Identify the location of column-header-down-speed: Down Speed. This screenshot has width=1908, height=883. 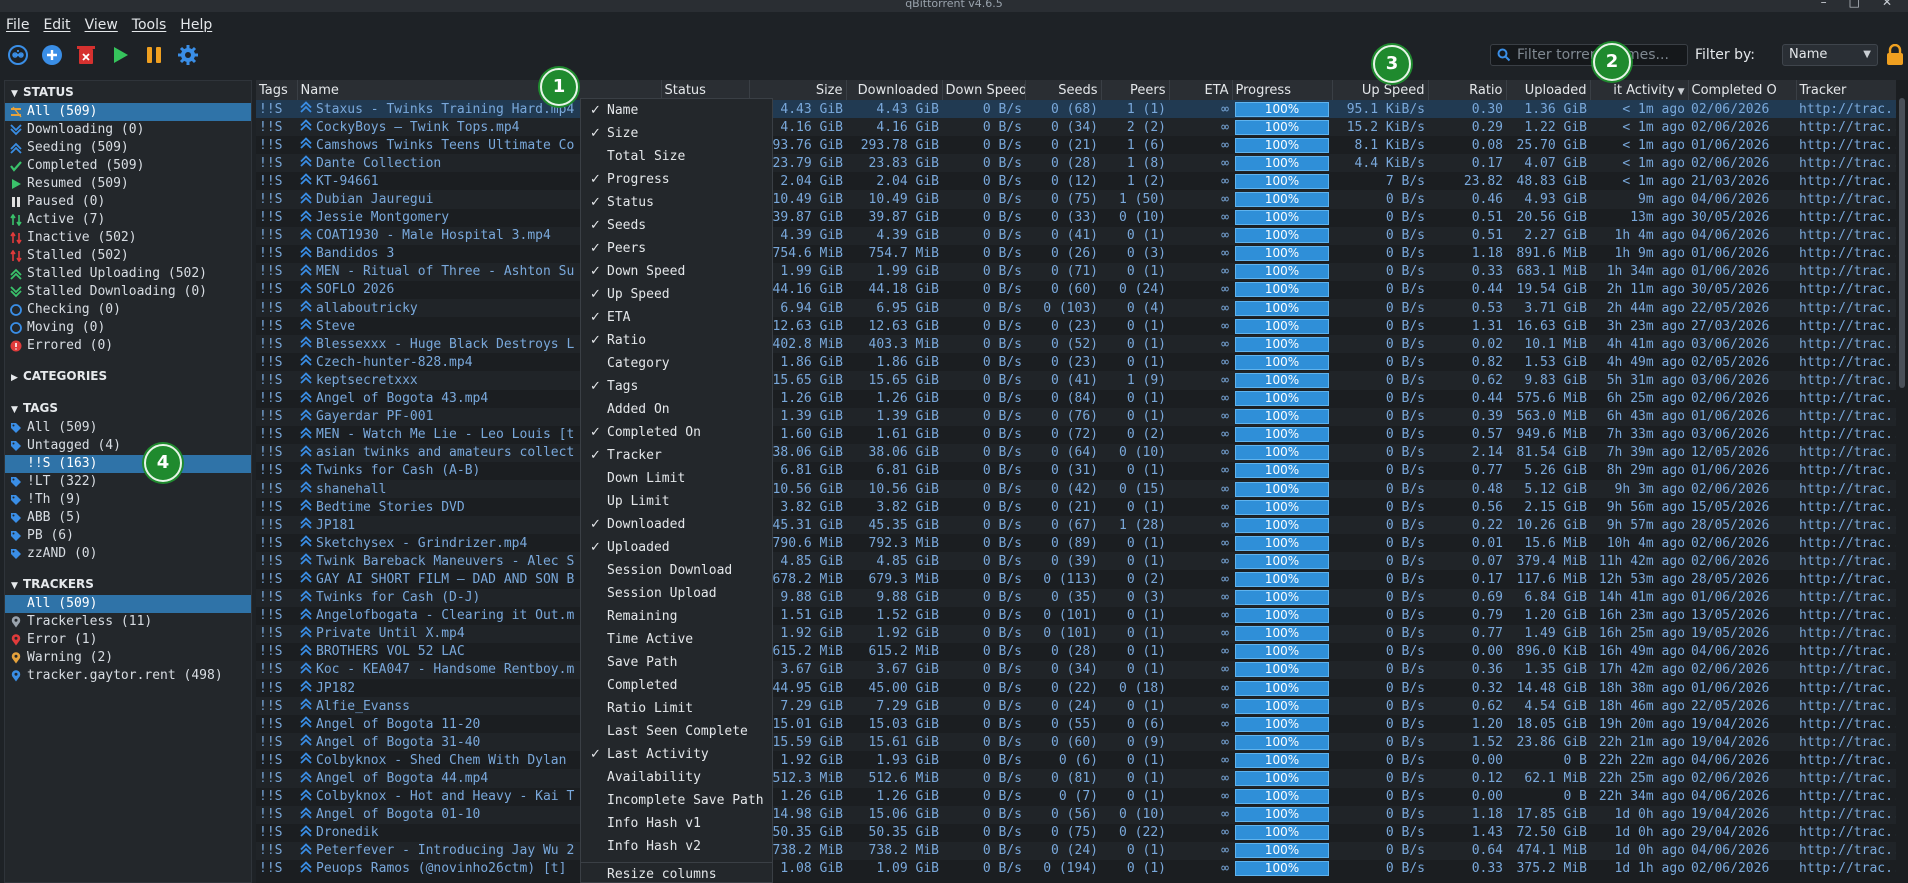
(984, 90).